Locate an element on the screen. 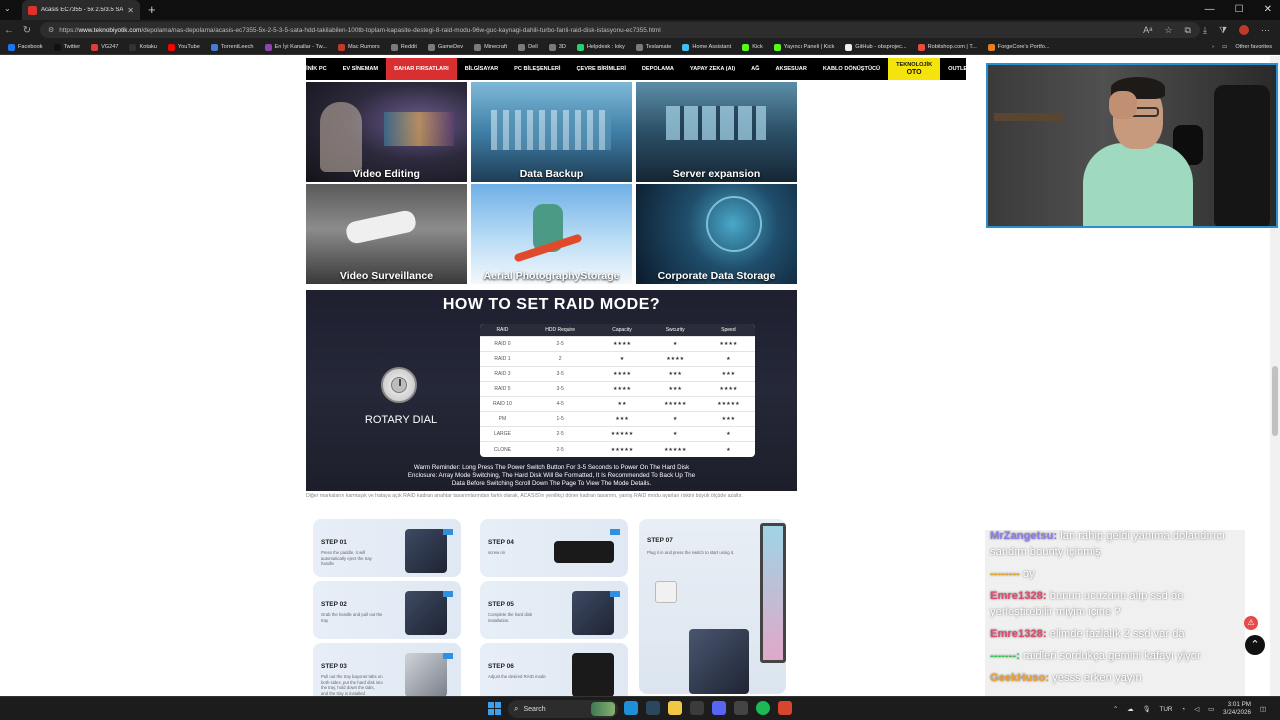 The width and height of the screenshot is (1280, 720). bookmark-item: Facebook is located at coordinates (25, 47).